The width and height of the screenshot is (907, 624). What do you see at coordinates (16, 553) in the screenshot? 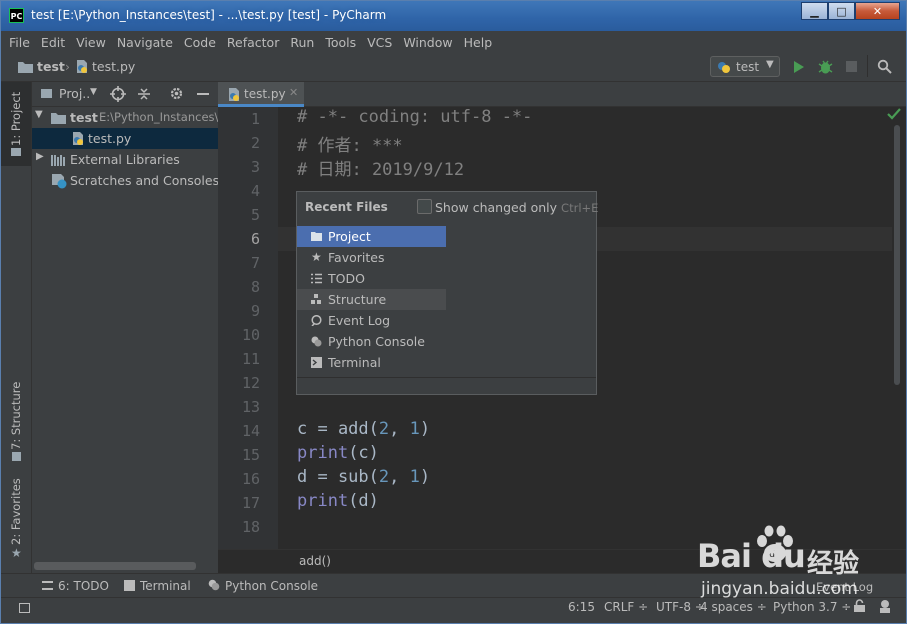
I see `star-icon: ★` at bounding box center [16, 553].